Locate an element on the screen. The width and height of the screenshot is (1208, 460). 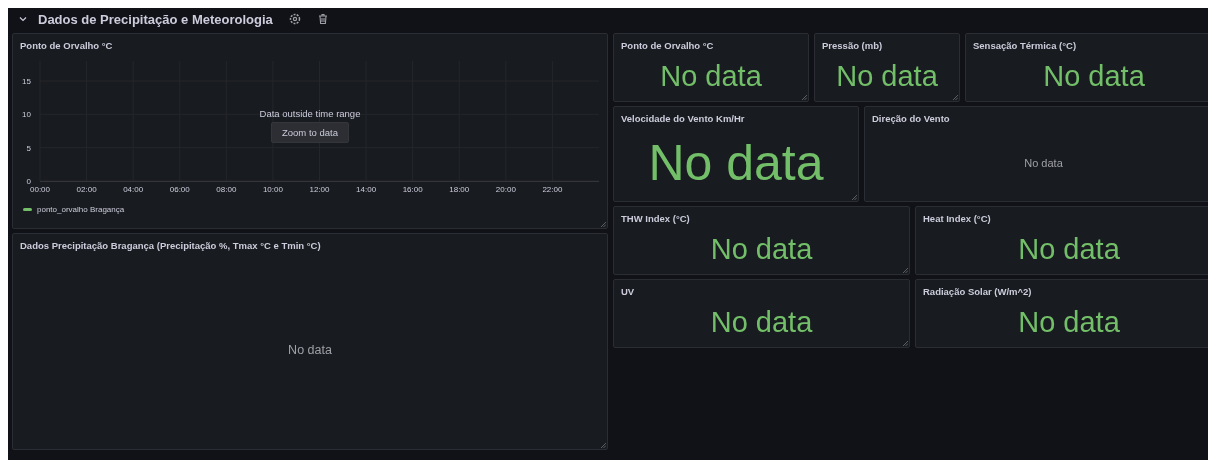
axis-tick-label: 06:00 is located at coordinates (179, 189).